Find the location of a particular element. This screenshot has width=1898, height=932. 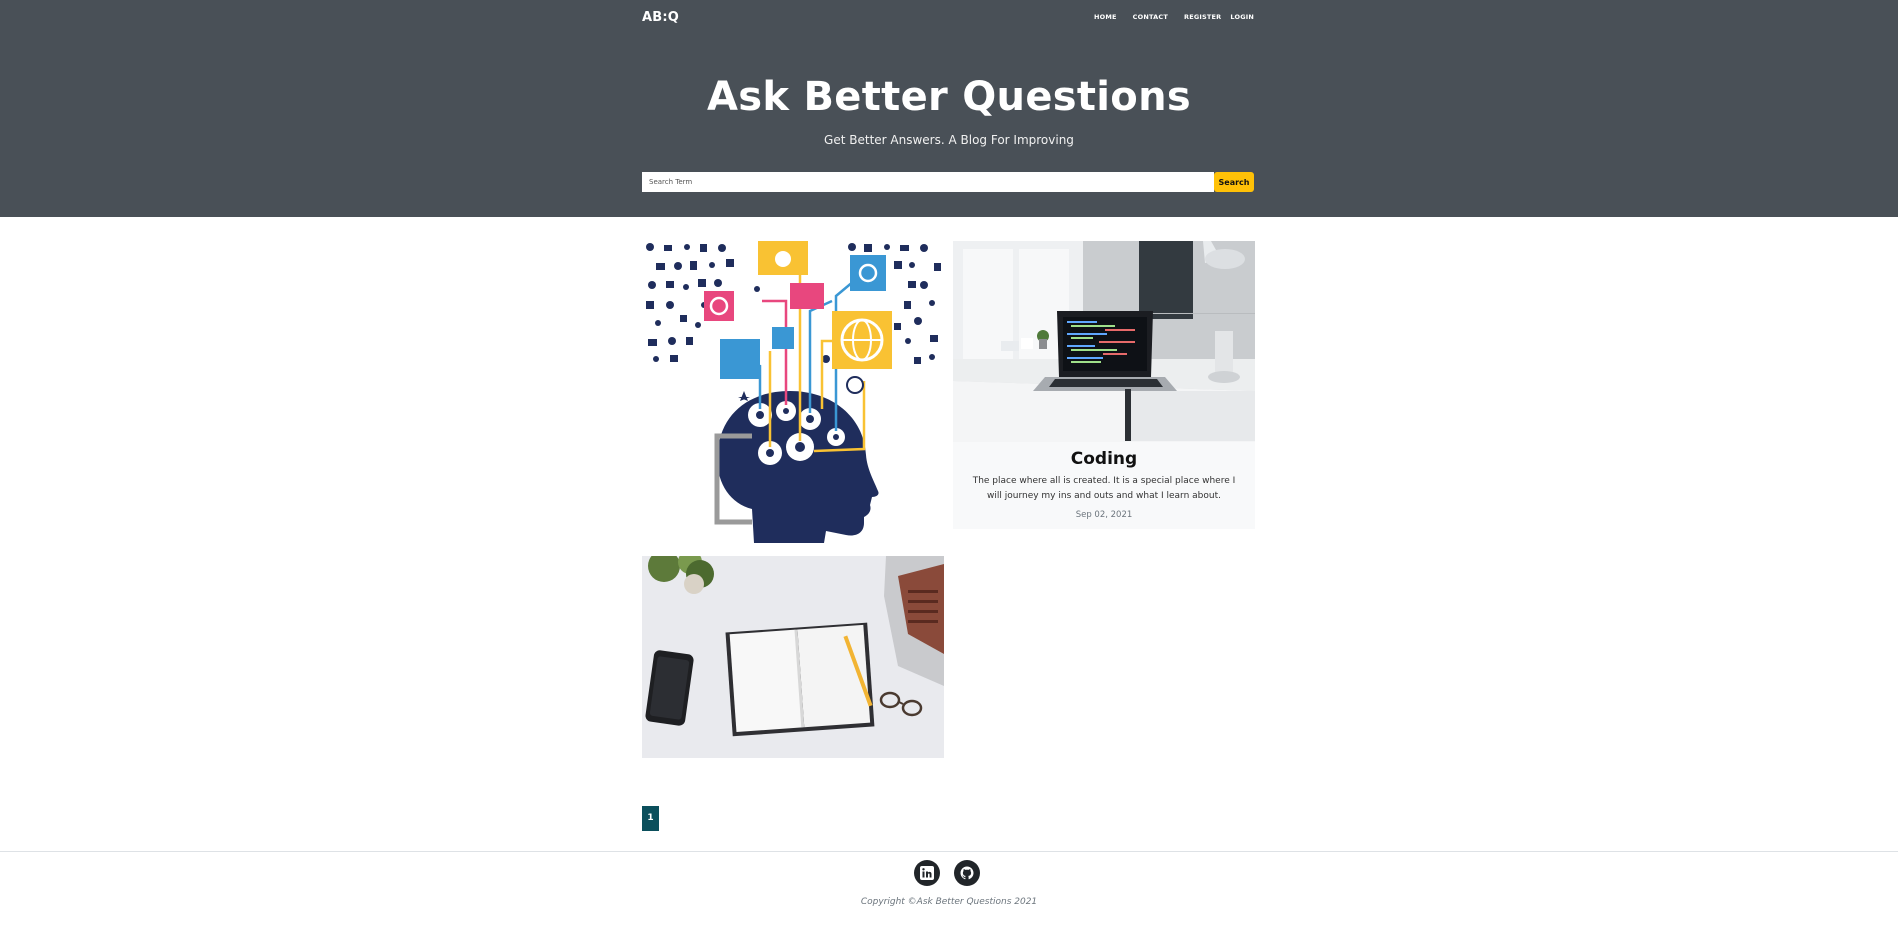

top-nav: HOME CONTACT REGISTER LOGIN is located at coordinates (1166, 17).